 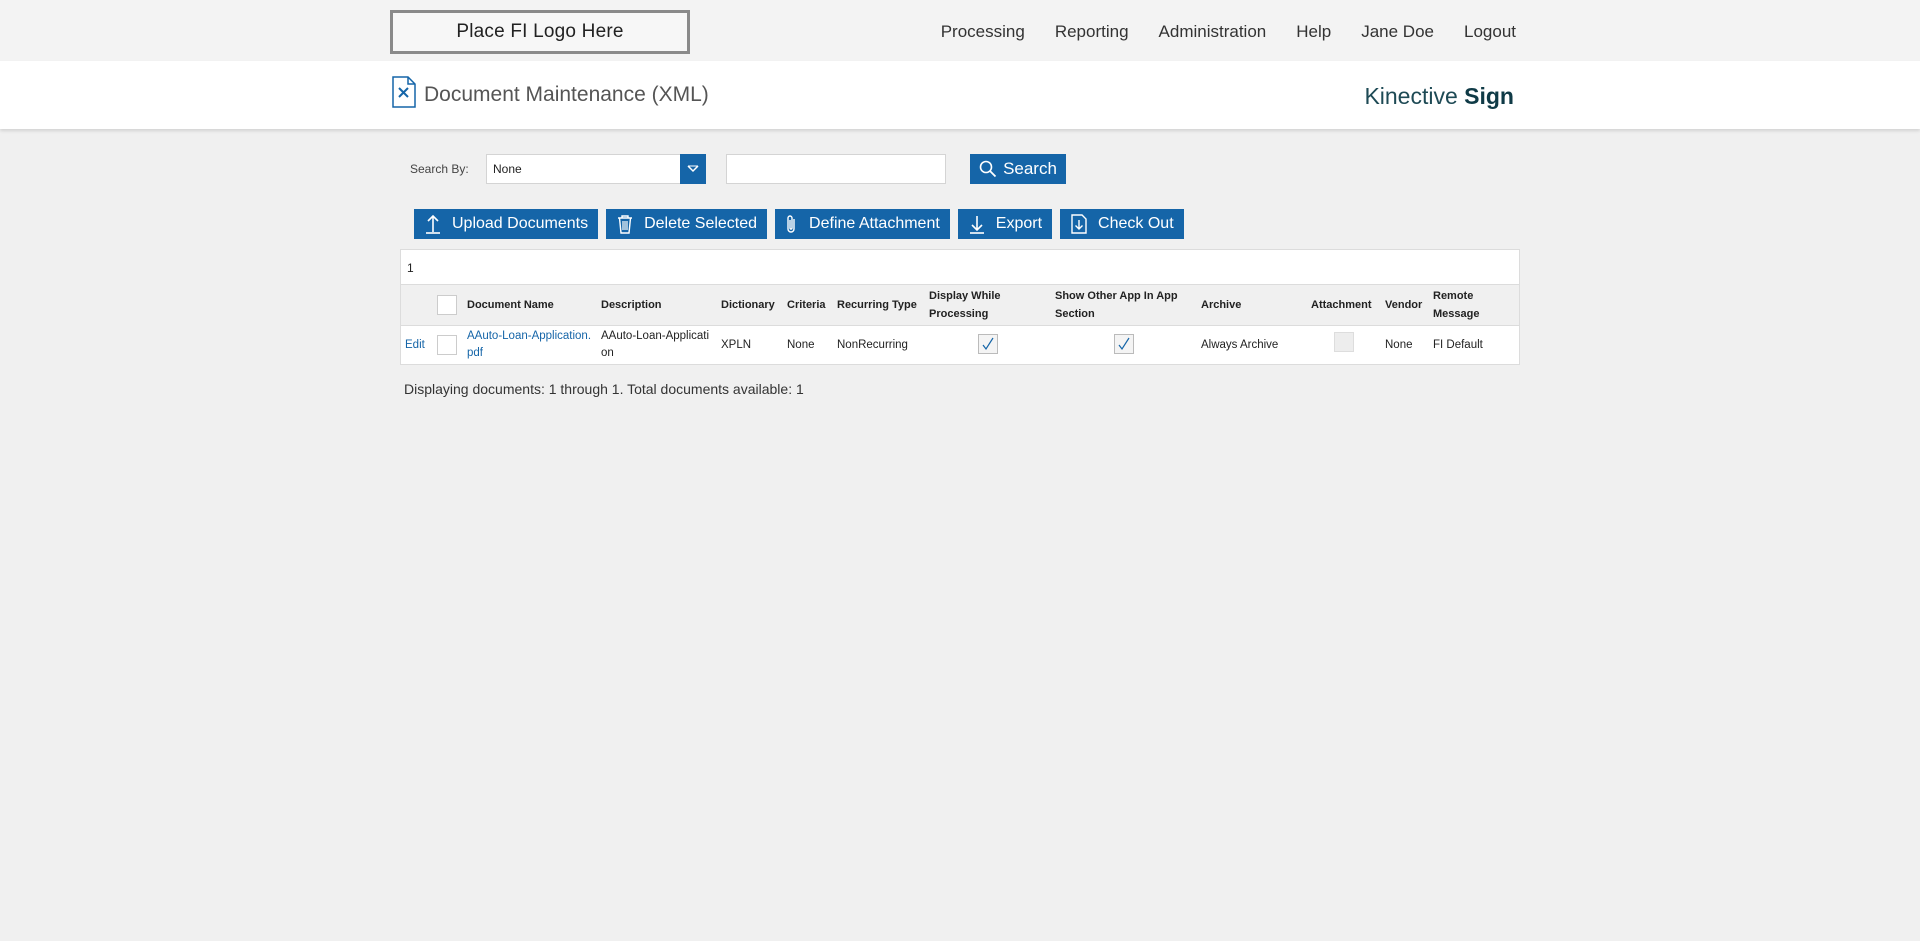 What do you see at coordinates (1397, 32) in the screenshot?
I see `nav-user-name: Jane Doe` at bounding box center [1397, 32].